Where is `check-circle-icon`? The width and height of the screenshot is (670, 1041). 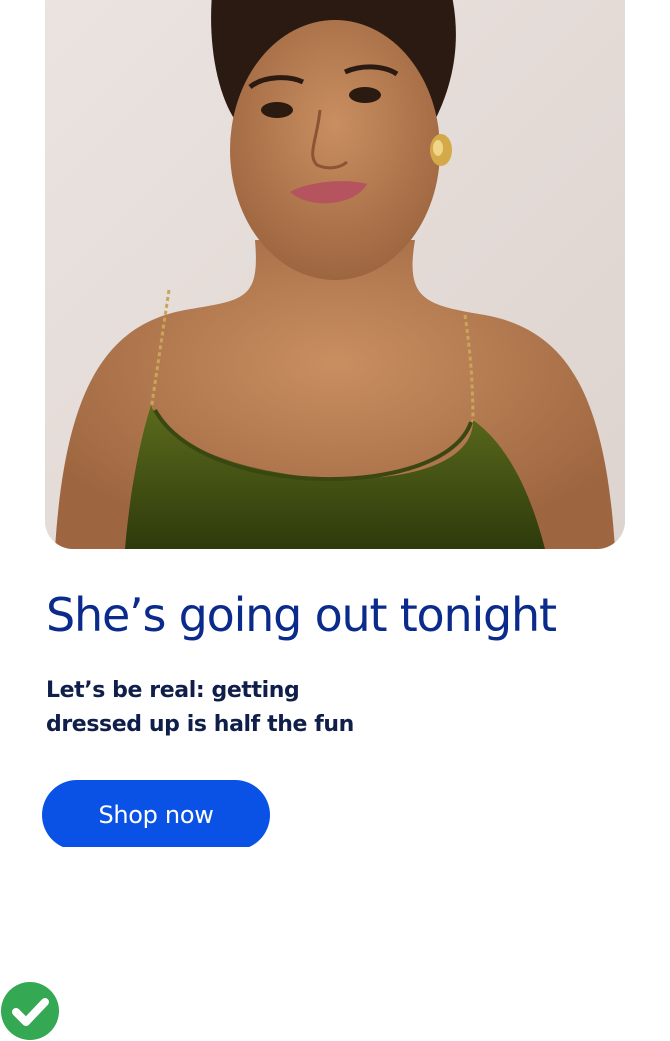
check-circle-icon is located at coordinates (30, 1011).